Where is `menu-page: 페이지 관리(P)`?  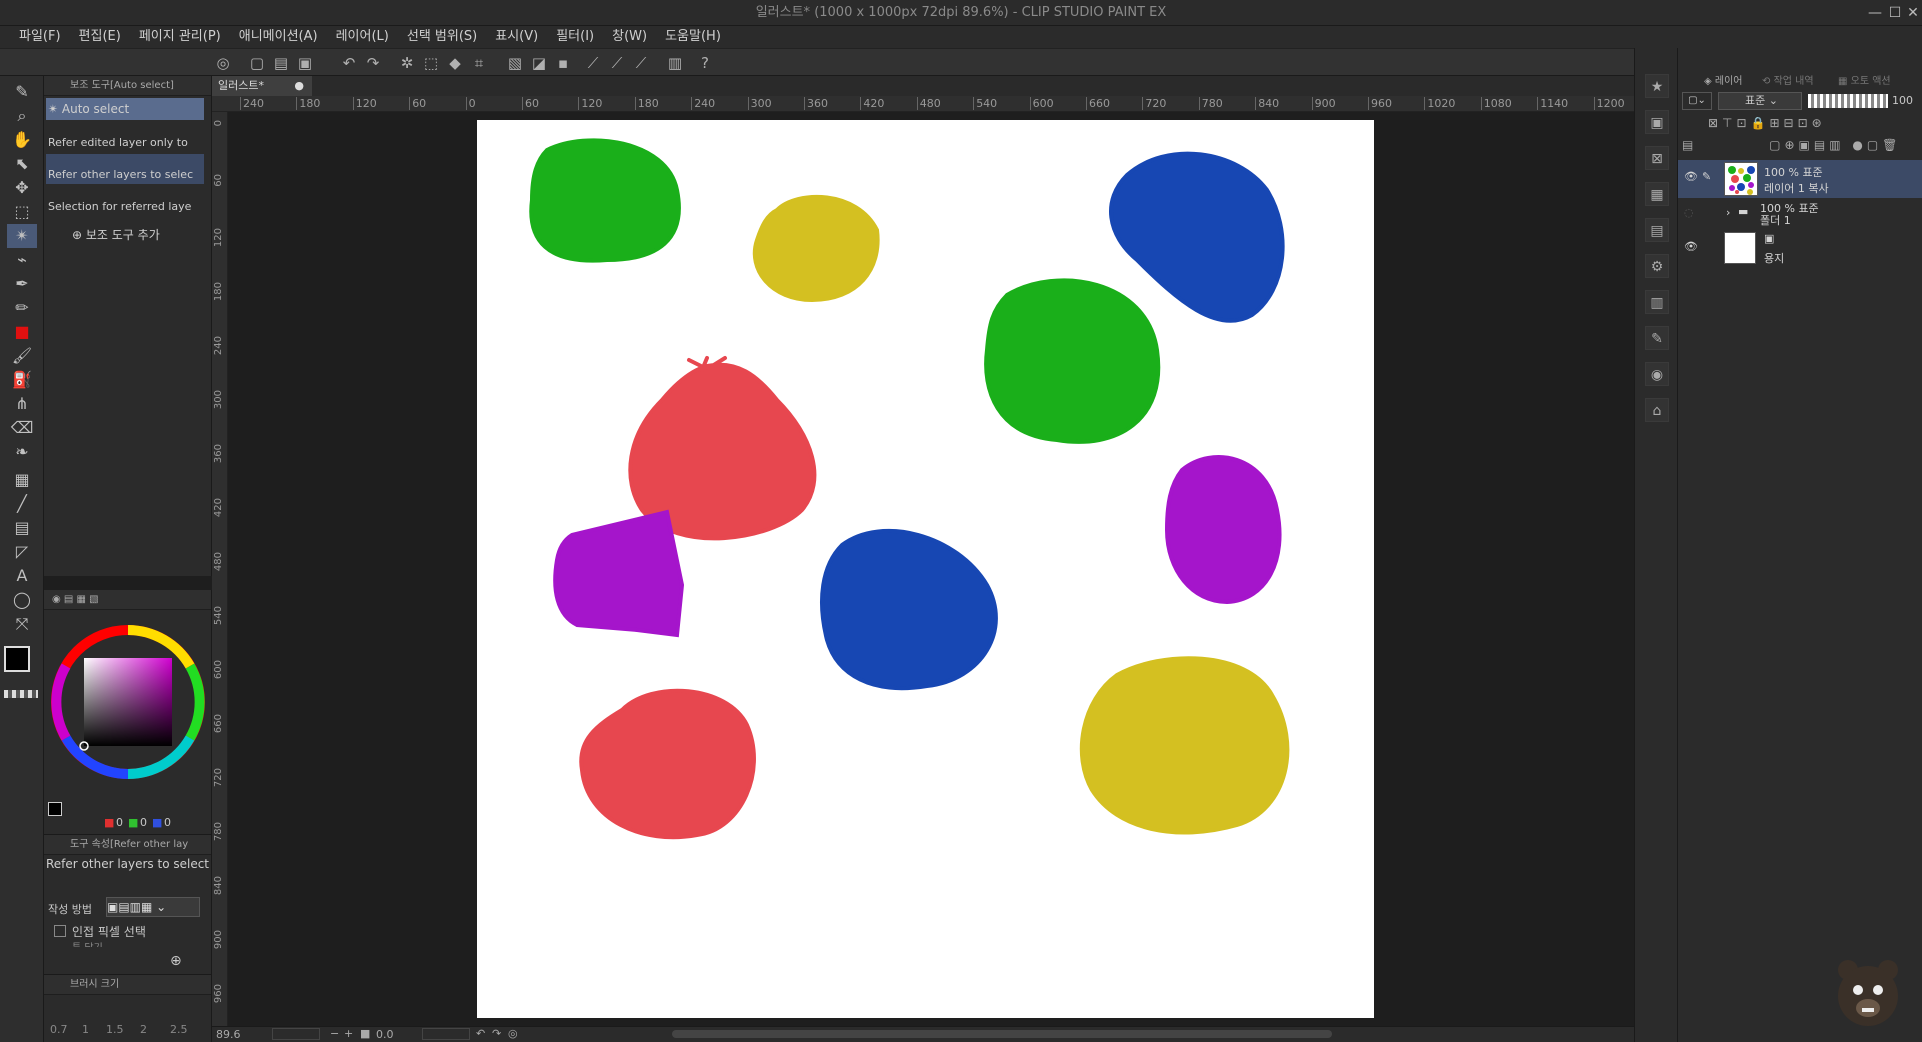
menu-page: 페이지 관리(P) is located at coordinates (180, 37).